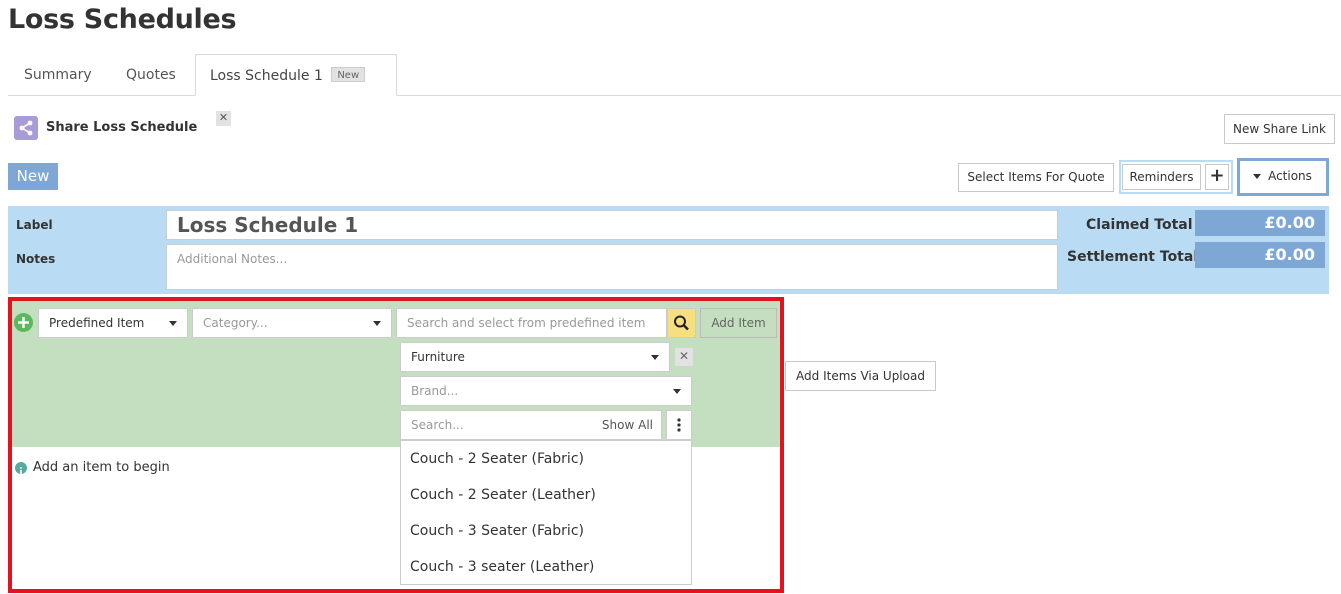 The height and width of the screenshot is (594, 1341). Describe the element at coordinates (266, 76) in the screenshot. I see `tab-label: Loss Schedule 1` at that location.